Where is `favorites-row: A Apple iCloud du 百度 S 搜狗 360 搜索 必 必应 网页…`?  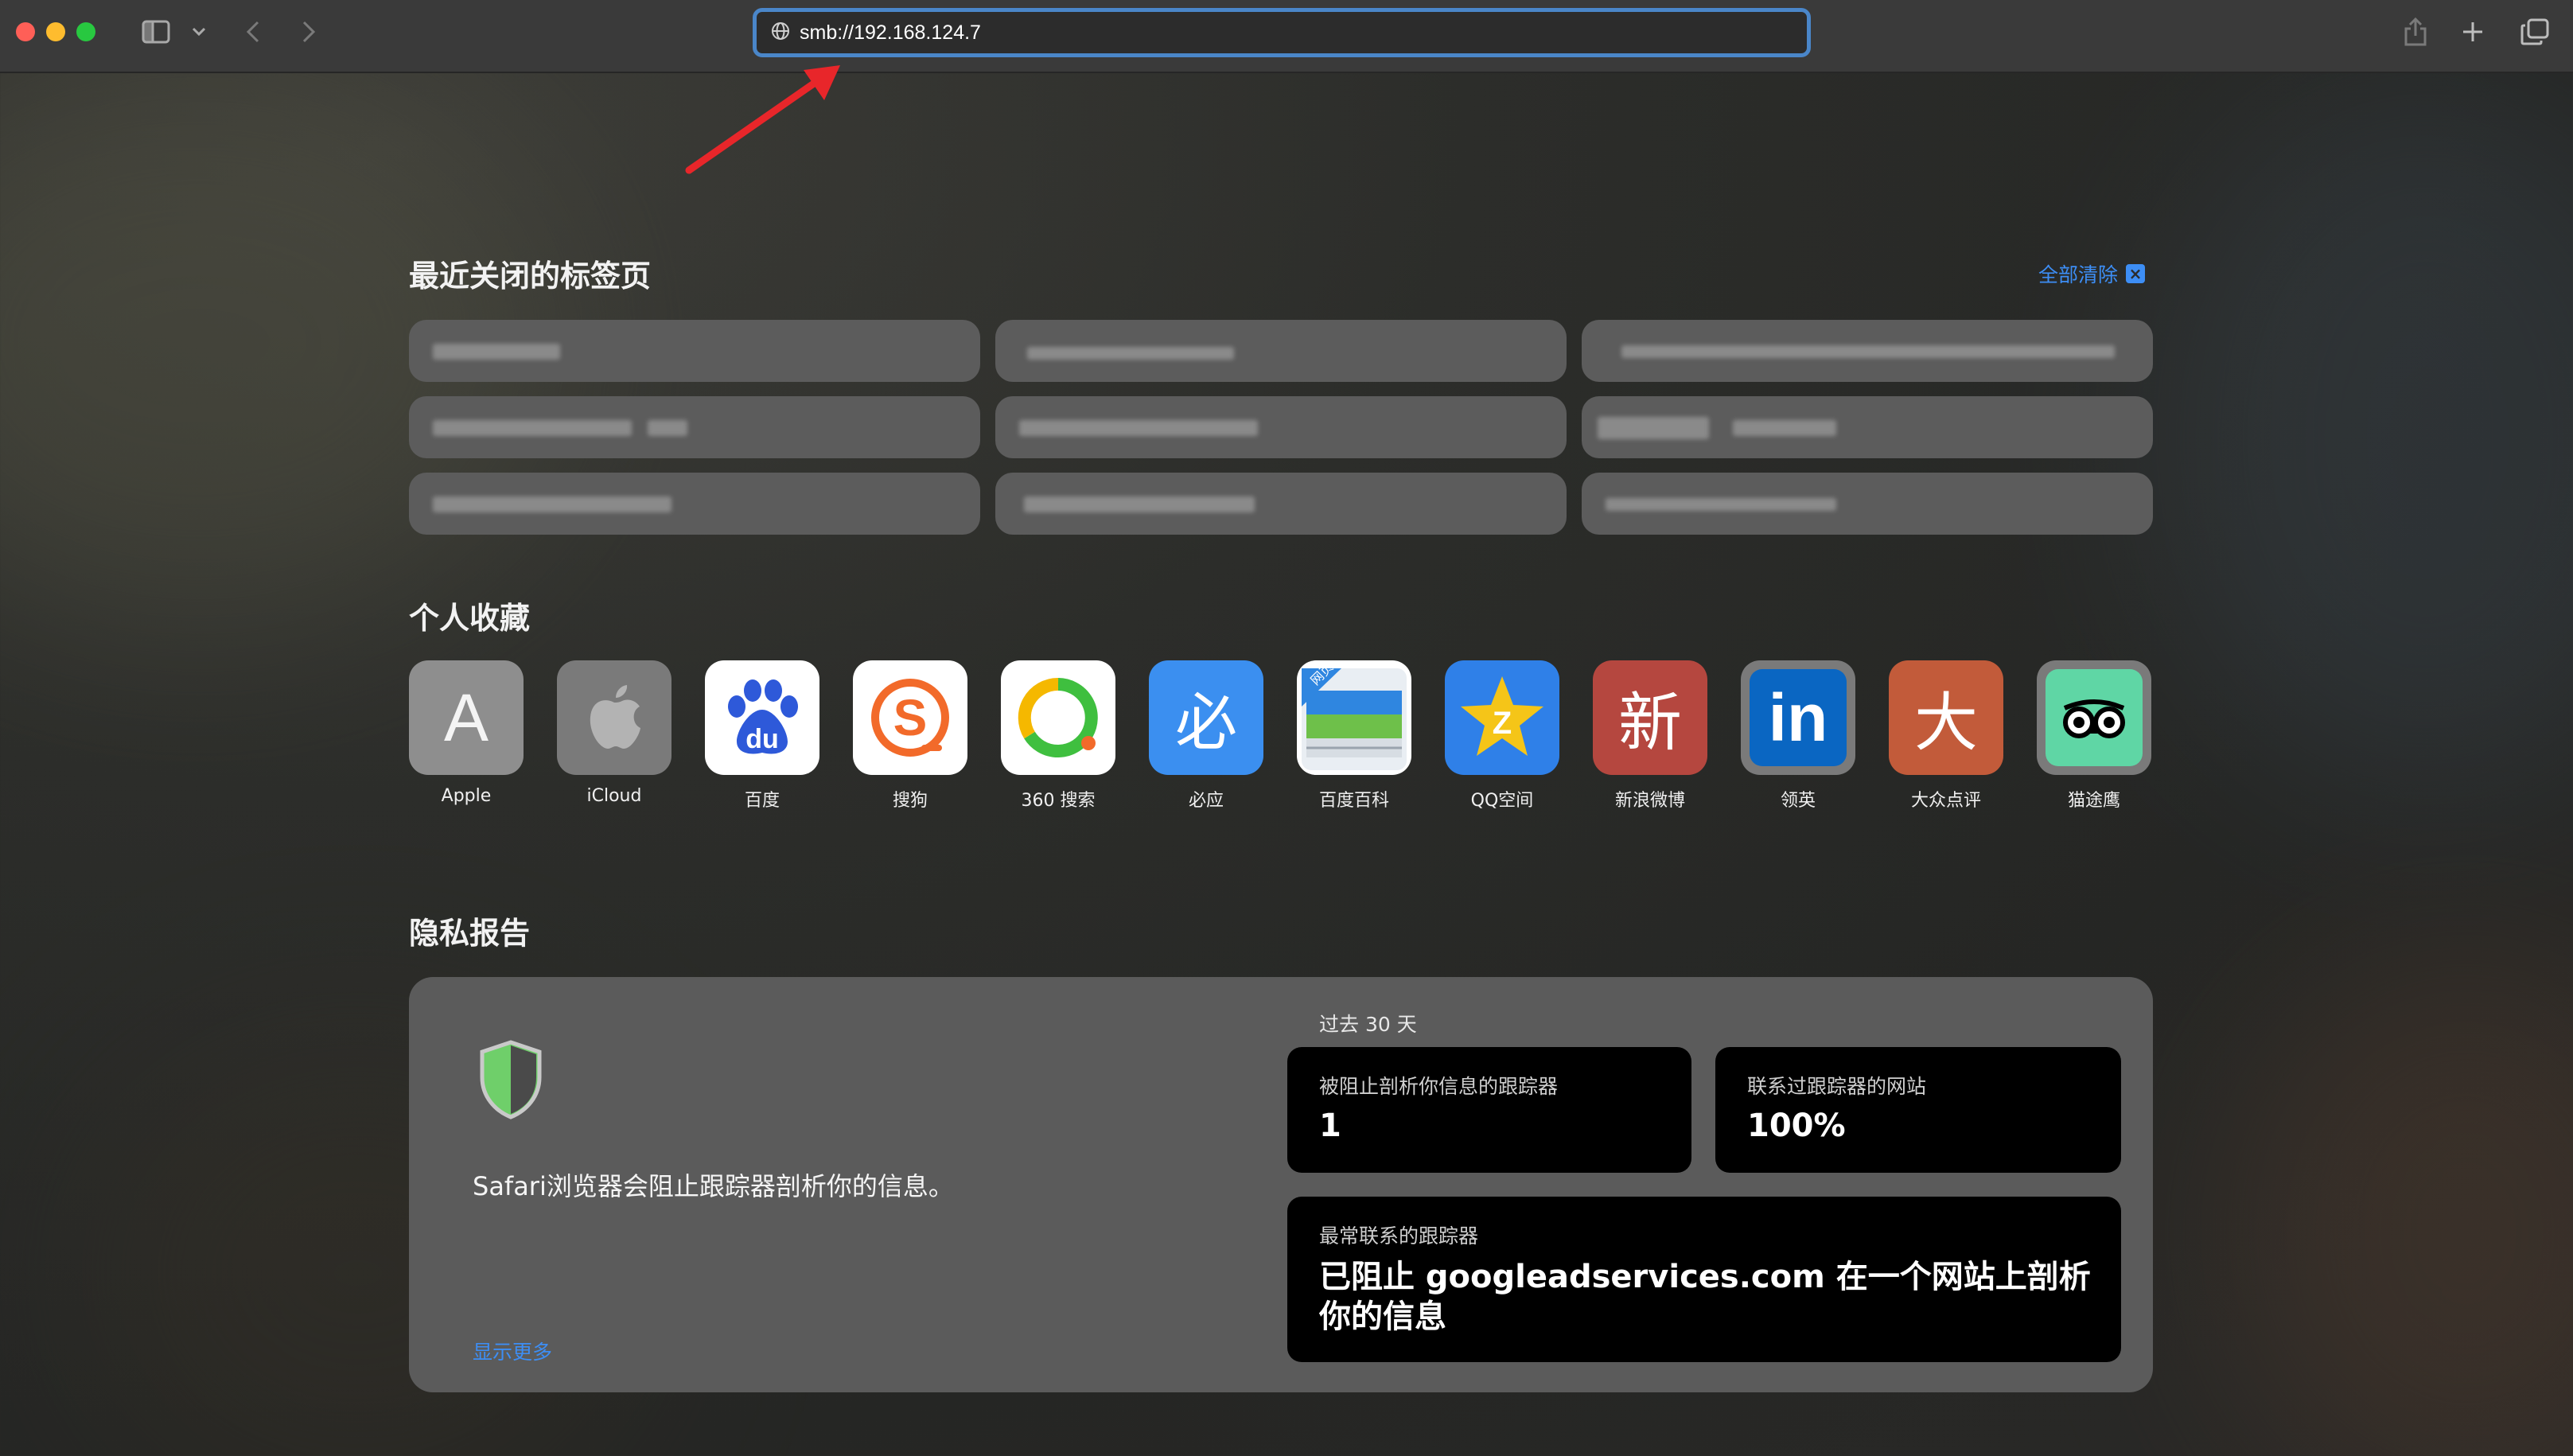
favorites-row: A Apple iCloud du 百度 S 搜狗 360 搜索 必 必应 网页… is located at coordinates (1280, 736).